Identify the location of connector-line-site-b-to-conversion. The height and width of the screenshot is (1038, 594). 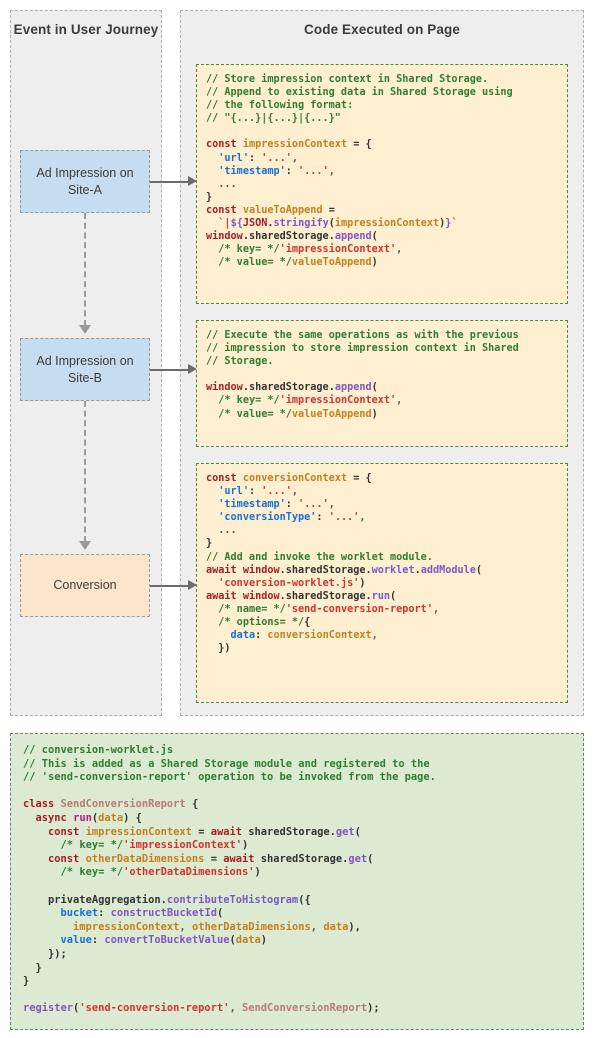
(85, 471).